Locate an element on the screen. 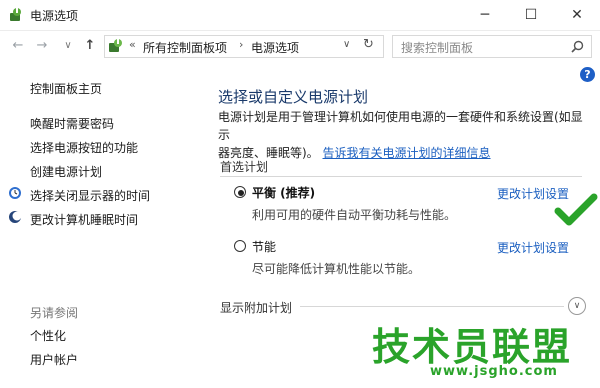  plan-balanced-name: 平衡 (推荐) is located at coordinates (283, 192).